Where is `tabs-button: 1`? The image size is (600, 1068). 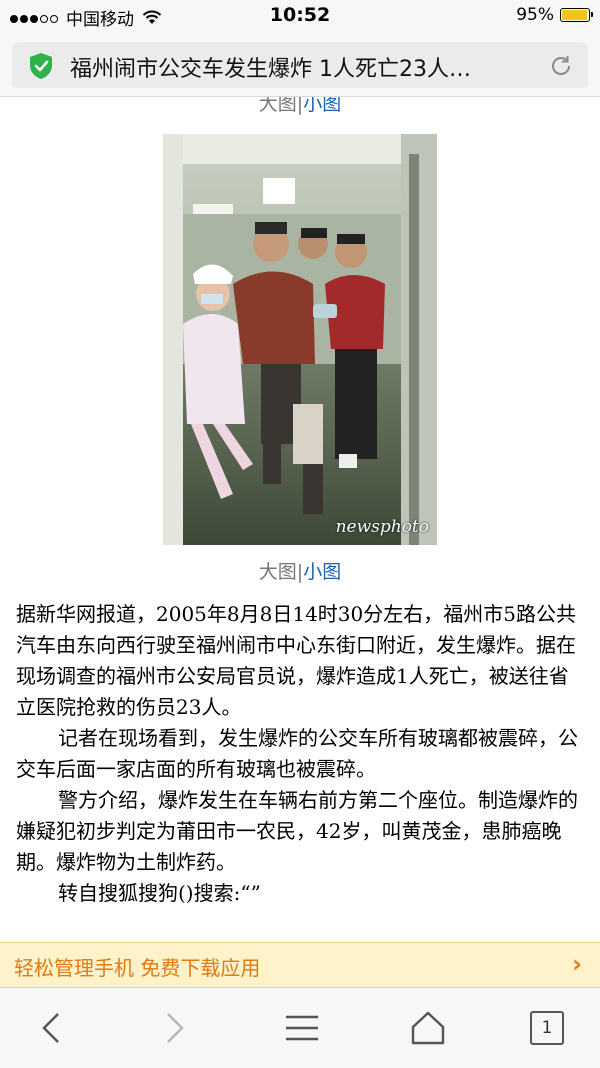 tabs-button: 1 is located at coordinates (547, 1028).